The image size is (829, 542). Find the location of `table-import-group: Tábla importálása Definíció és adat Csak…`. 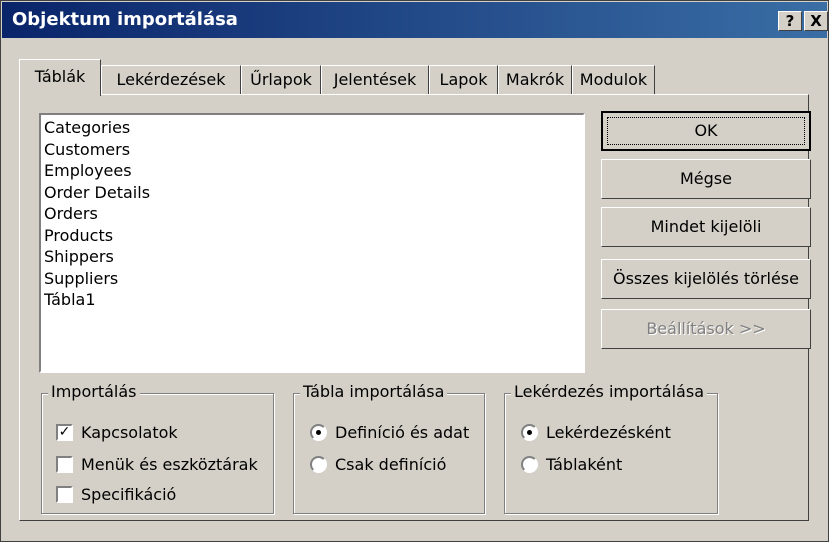

table-import-group: Tábla importálása Definíció és adat Csak… is located at coordinates (389, 448).